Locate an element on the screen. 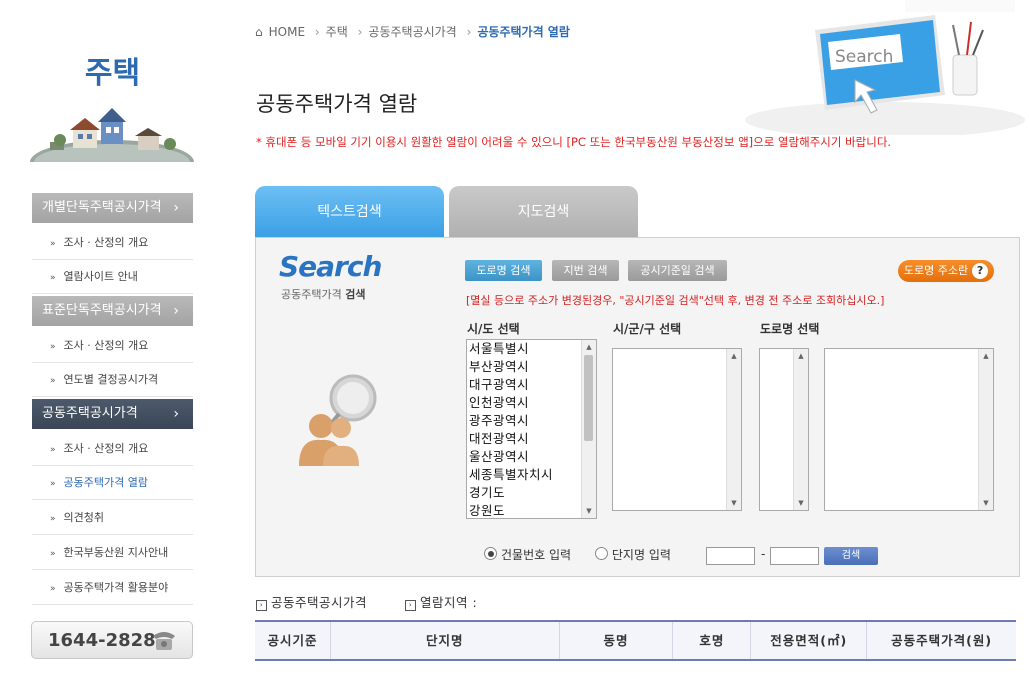 This screenshot has width=1029, height=679. sido-label: 시/도 선택 is located at coordinates (493, 329).